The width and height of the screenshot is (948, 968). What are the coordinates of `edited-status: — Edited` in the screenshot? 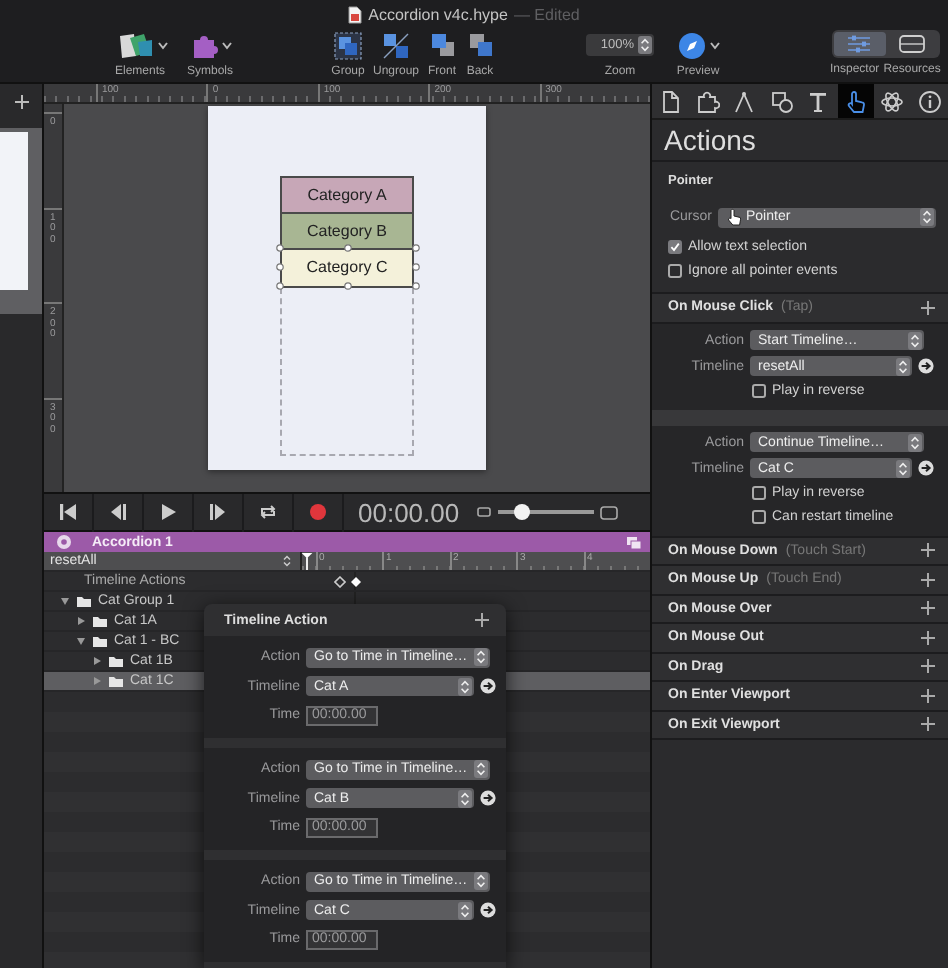 It's located at (546, 14).